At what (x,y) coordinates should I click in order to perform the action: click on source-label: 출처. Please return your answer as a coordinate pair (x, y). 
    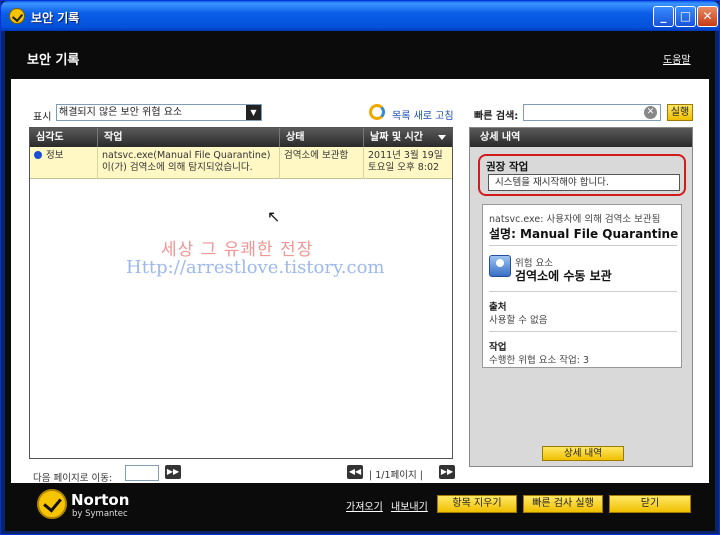
    Looking at the image, I should click on (498, 307).